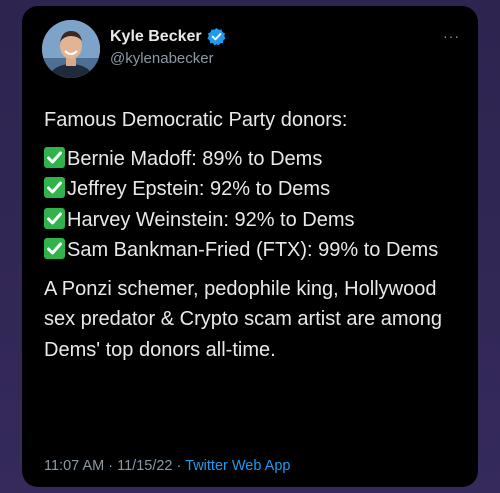 This screenshot has width=500, height=493. What do you see at coordinates (199, 189) in the screenshot?
I see `donor-item-text: Jeffrey Epstein: 92% to Dems` at bounding box center [199, 189].